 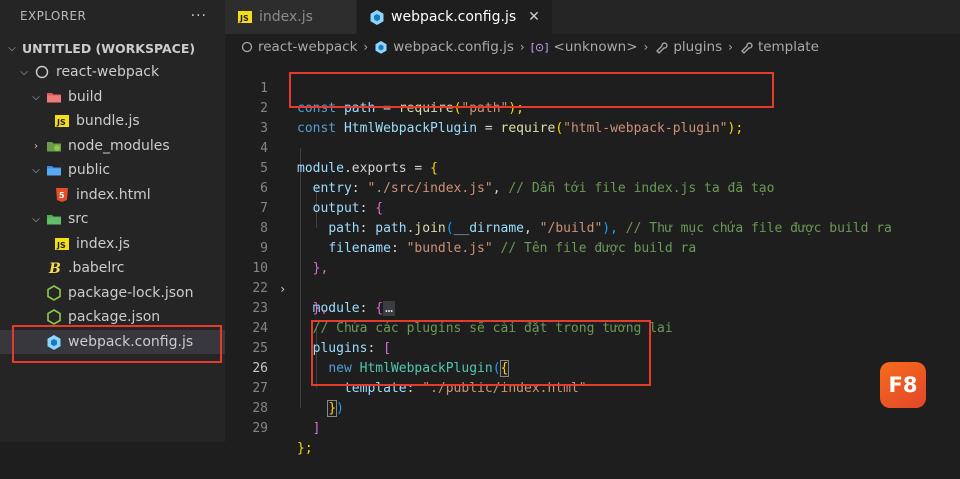 What do you see at coordinates (131, 293) in the screenshot?
I see `tree-item-label: package-lock.json` at bounding box center [131, 293].